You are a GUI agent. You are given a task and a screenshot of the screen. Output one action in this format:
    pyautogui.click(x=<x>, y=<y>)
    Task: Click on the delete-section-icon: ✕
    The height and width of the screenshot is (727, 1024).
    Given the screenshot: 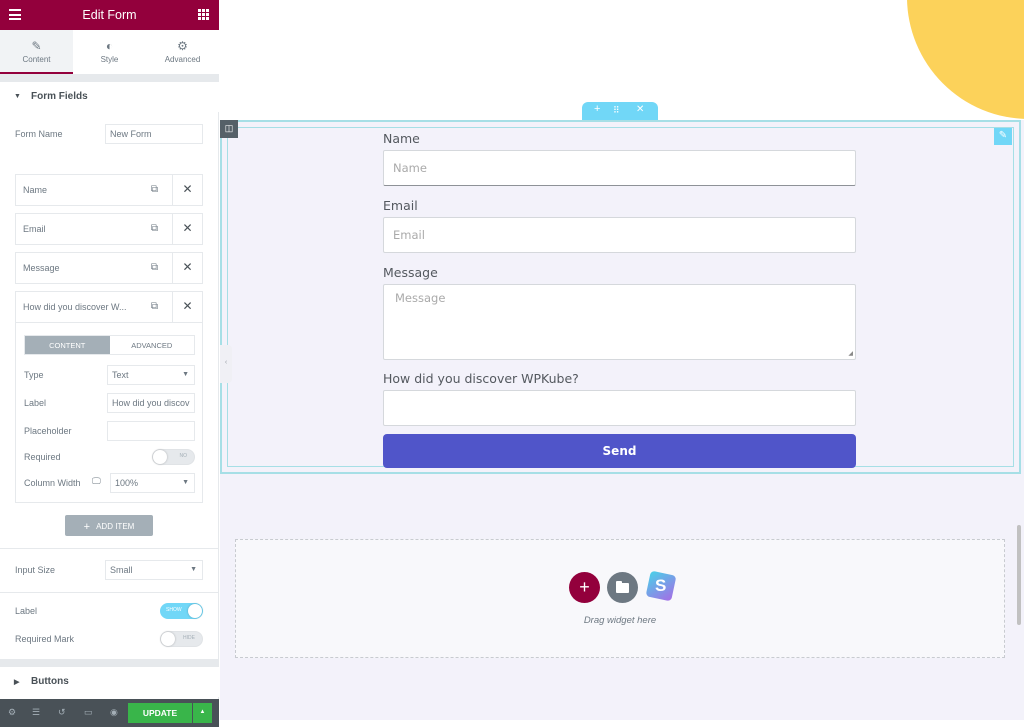 What is the action you would take?
    pyautogui.click(x=640, y=109)
    